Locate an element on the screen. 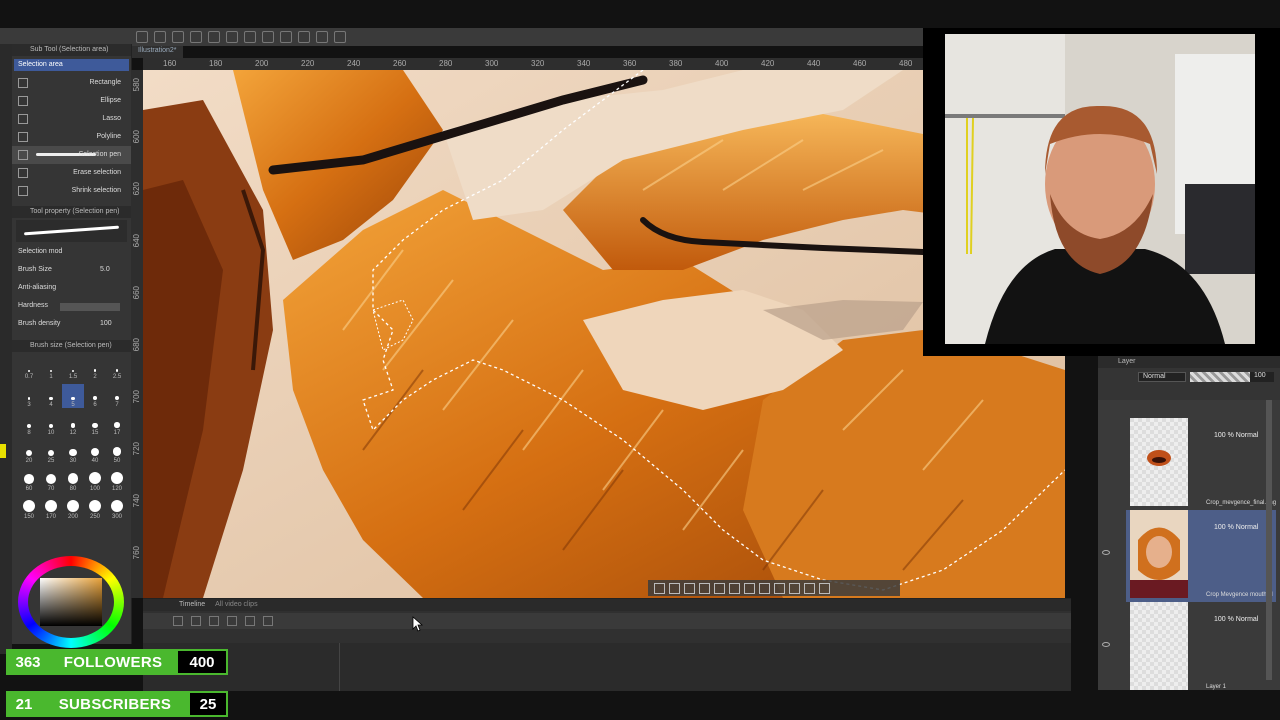  brush-size-option: 17 is located at coordinates (117, 424).